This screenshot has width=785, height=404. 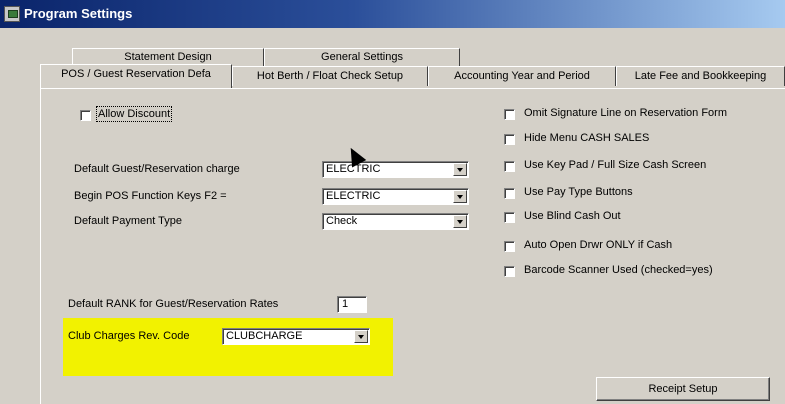 What do you see at coordinates (85, 115) in the screenshot?
I see `allow-discount-checkbox` at bounding box center [85, 115].